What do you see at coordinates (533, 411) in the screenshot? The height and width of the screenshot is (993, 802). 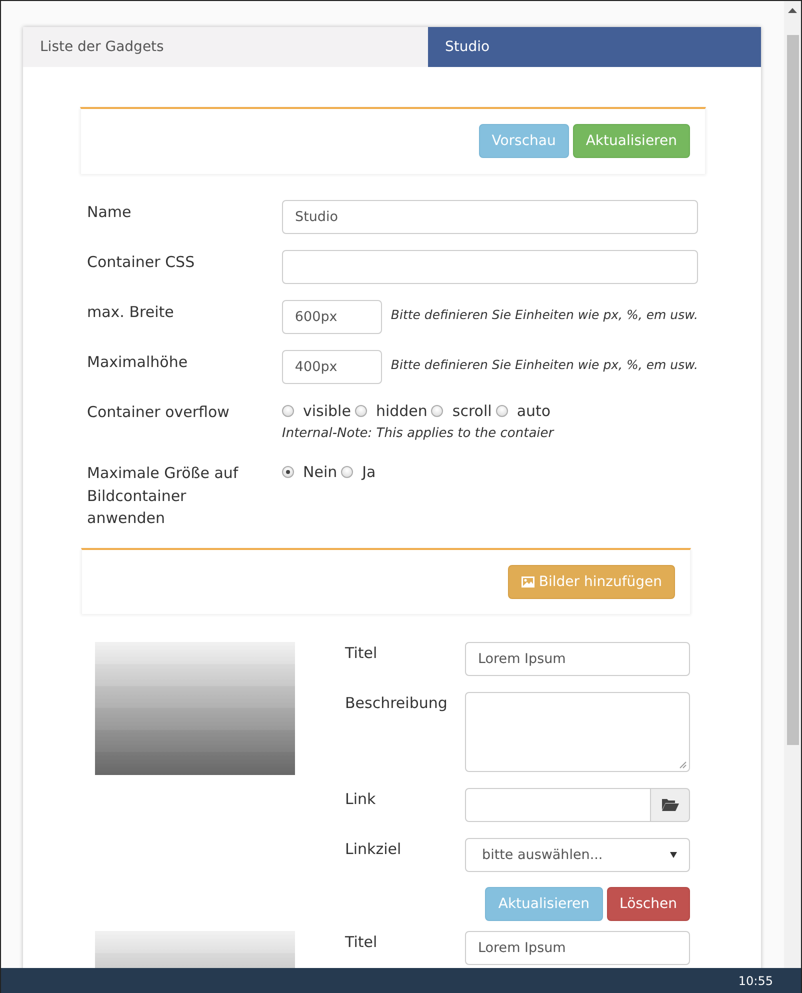 I see `radio-label: auto` at bounding box center [533, 411].